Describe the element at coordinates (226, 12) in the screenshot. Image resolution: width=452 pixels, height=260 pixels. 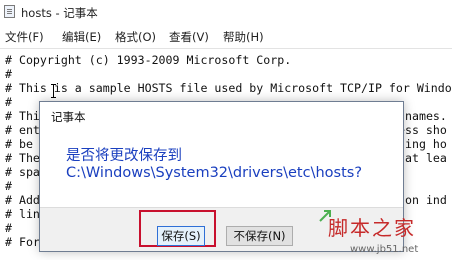
I see `title-bar: hosts - 记事本` at that location.